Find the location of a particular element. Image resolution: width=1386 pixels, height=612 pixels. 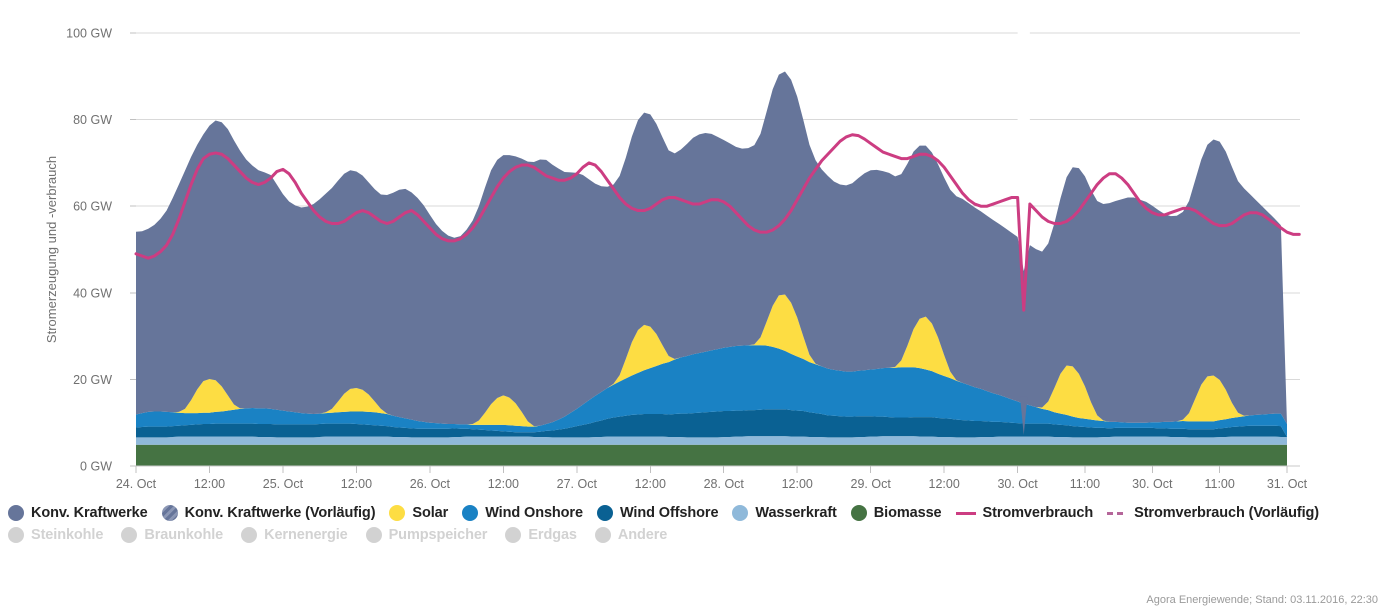

legend-item-label: Biomasse is located at coordinates (907, 513).